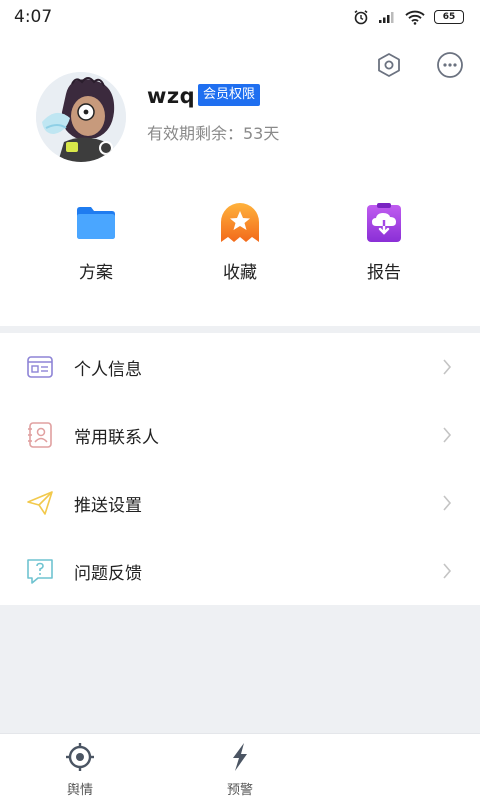 The image size is (480, 800). What do you see at coordinates (108, 505) in the screenshot?
I see `menu-item-label: 推送设置` at bounding box center [108, 505].